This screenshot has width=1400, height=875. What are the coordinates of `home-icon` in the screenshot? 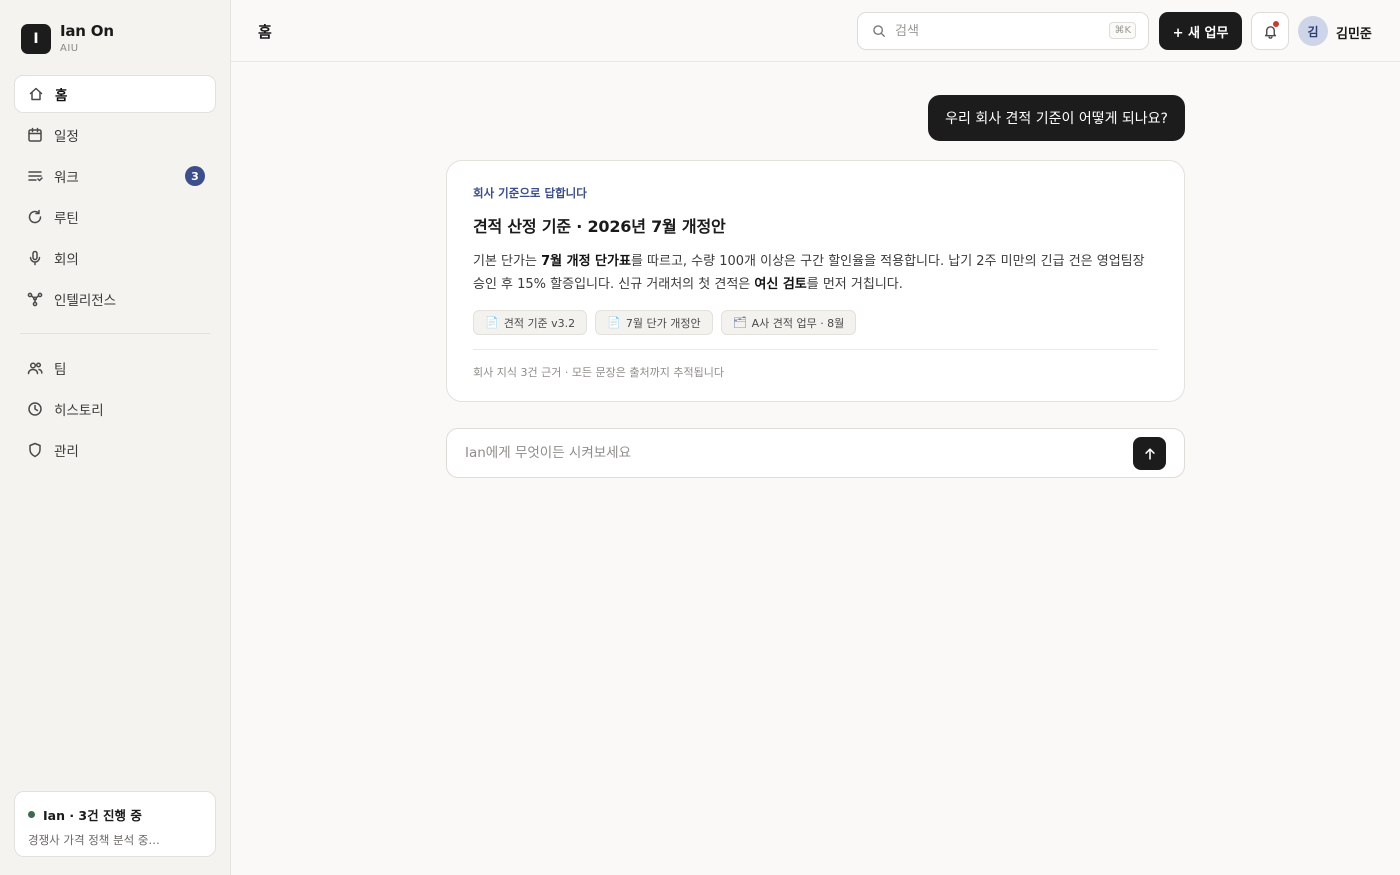 It's located at (36, 94).